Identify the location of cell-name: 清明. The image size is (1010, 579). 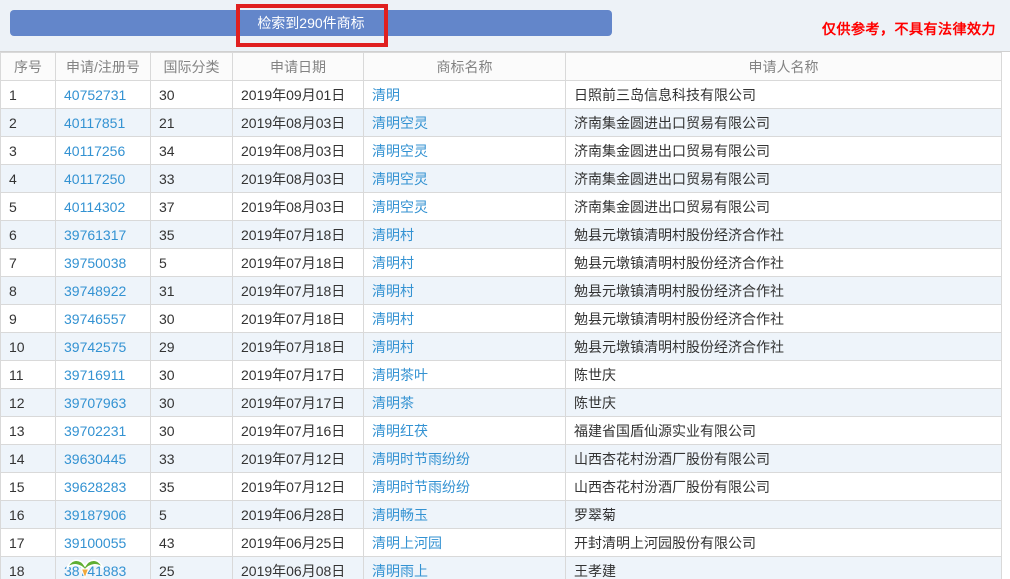
(464, 94).